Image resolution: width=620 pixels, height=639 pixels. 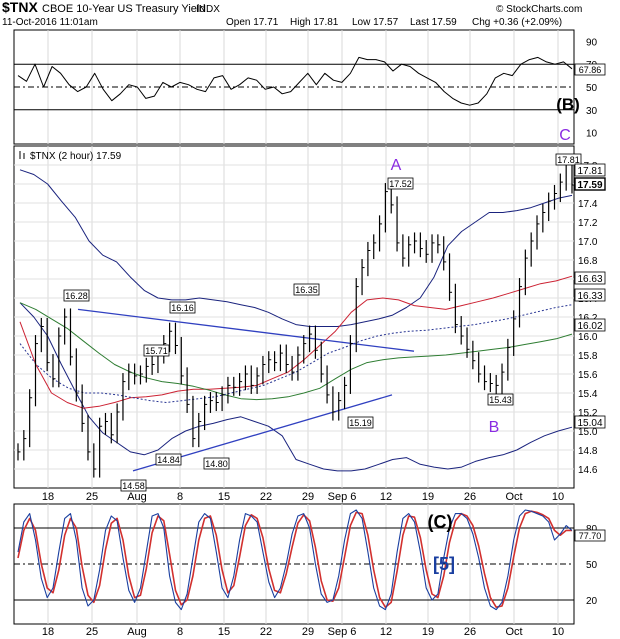 I want to click on brand-watermark: © StockCharts.com, so click(x=539, y=9).